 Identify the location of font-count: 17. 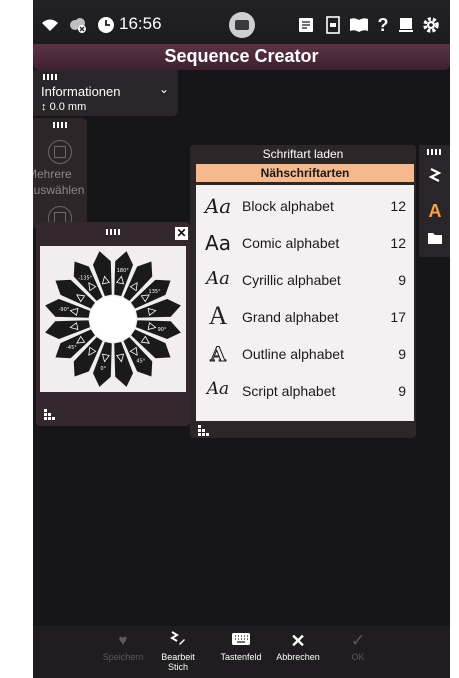
(398, 317).